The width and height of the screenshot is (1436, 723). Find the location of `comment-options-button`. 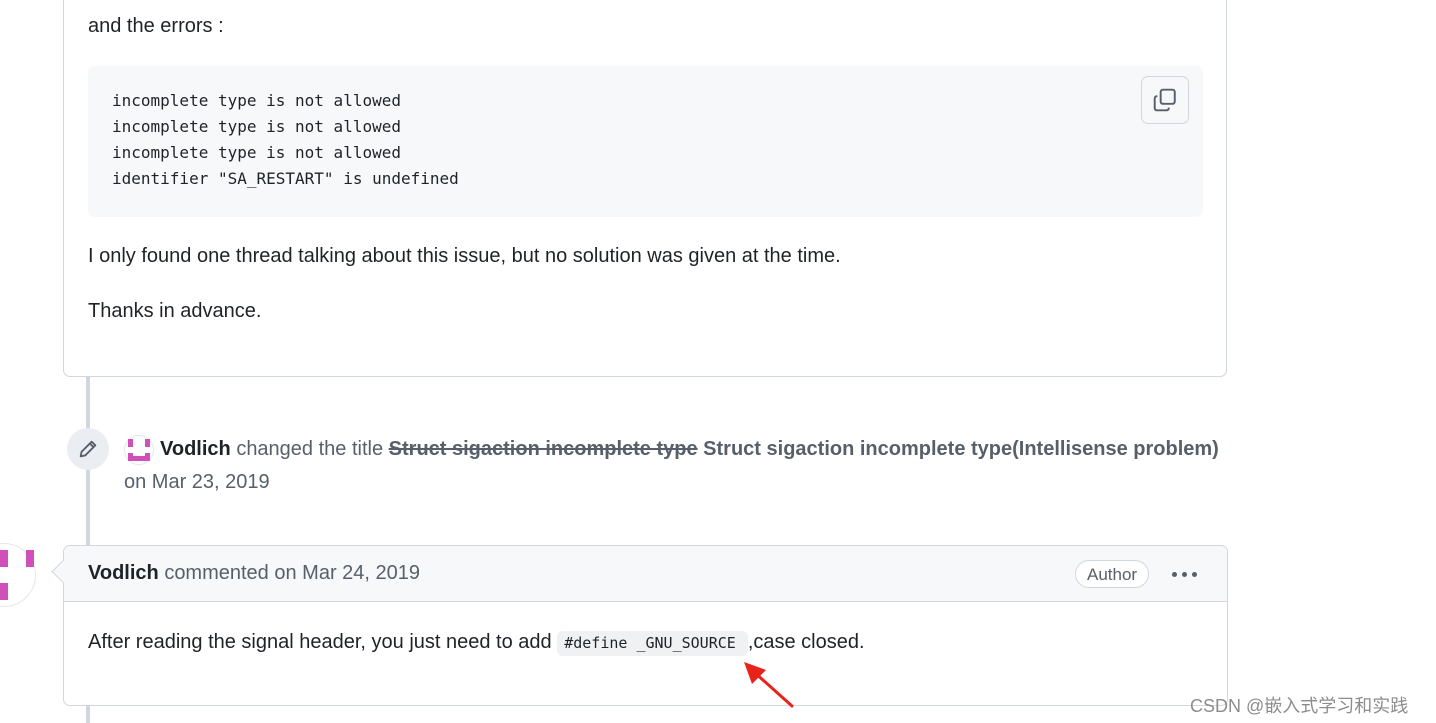

comment-options-button is located at coordinates (1184, 574).